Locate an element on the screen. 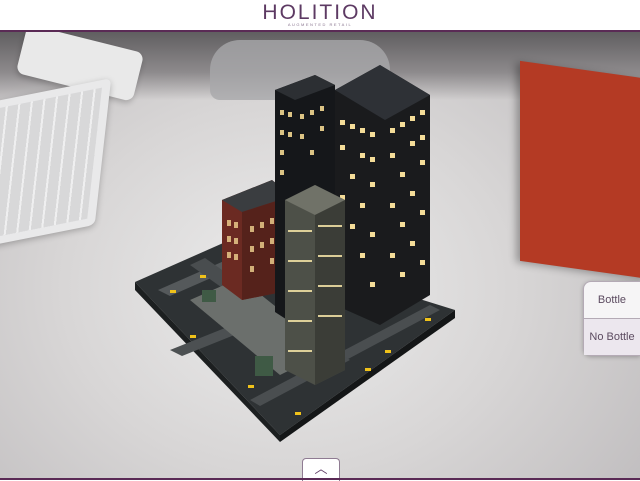 This screenshot has height=481, width=640. bottle-toggle: Bottle No Bottle is located at coordinates (611, 318).